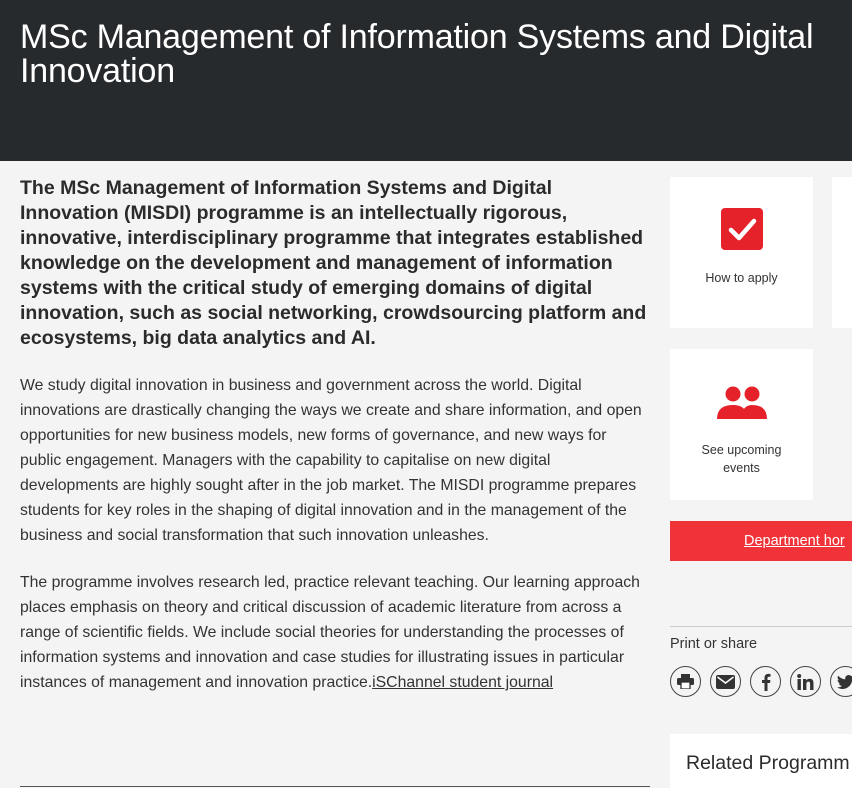  I want to click on how-to-apply-card: How to apply, so click(741, 252).